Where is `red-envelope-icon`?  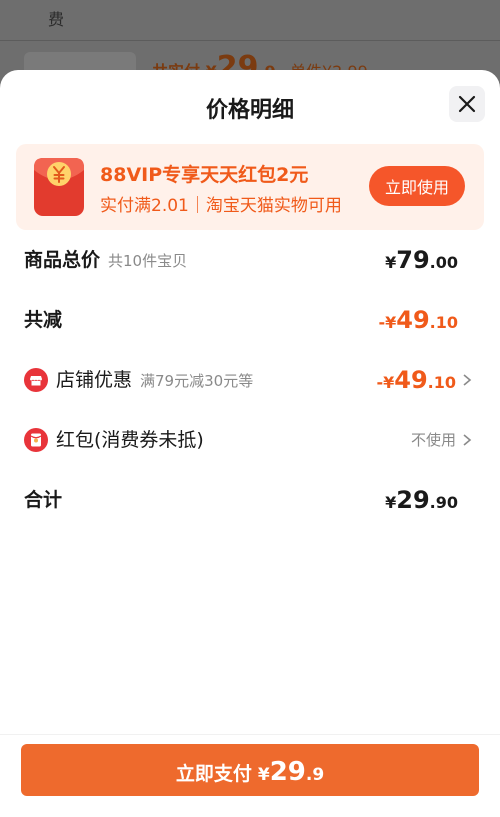 red-envelope-icon is located at coordinates (59, 187).